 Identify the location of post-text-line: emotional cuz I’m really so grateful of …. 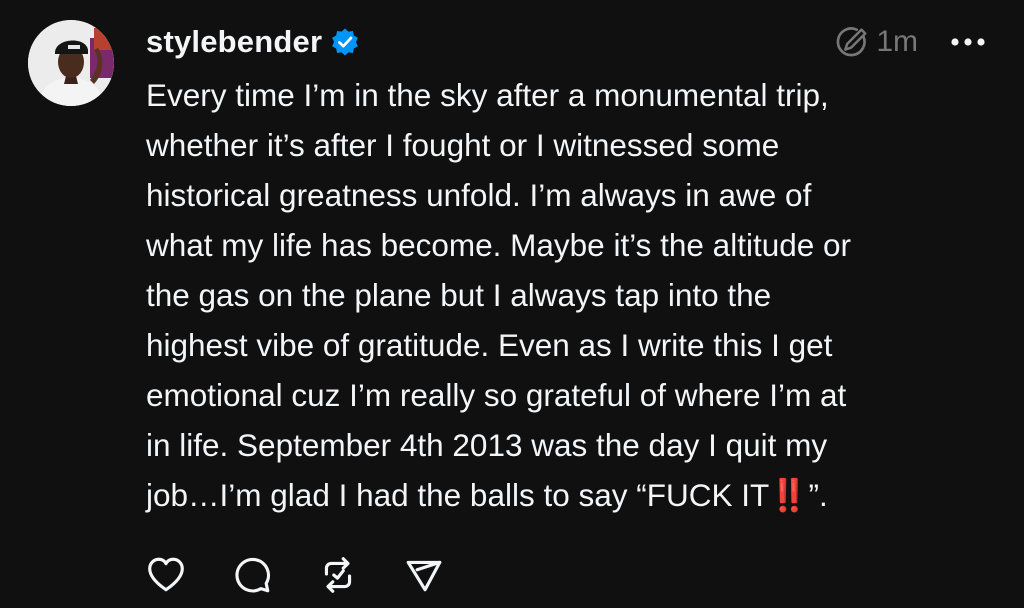
(496, 395).